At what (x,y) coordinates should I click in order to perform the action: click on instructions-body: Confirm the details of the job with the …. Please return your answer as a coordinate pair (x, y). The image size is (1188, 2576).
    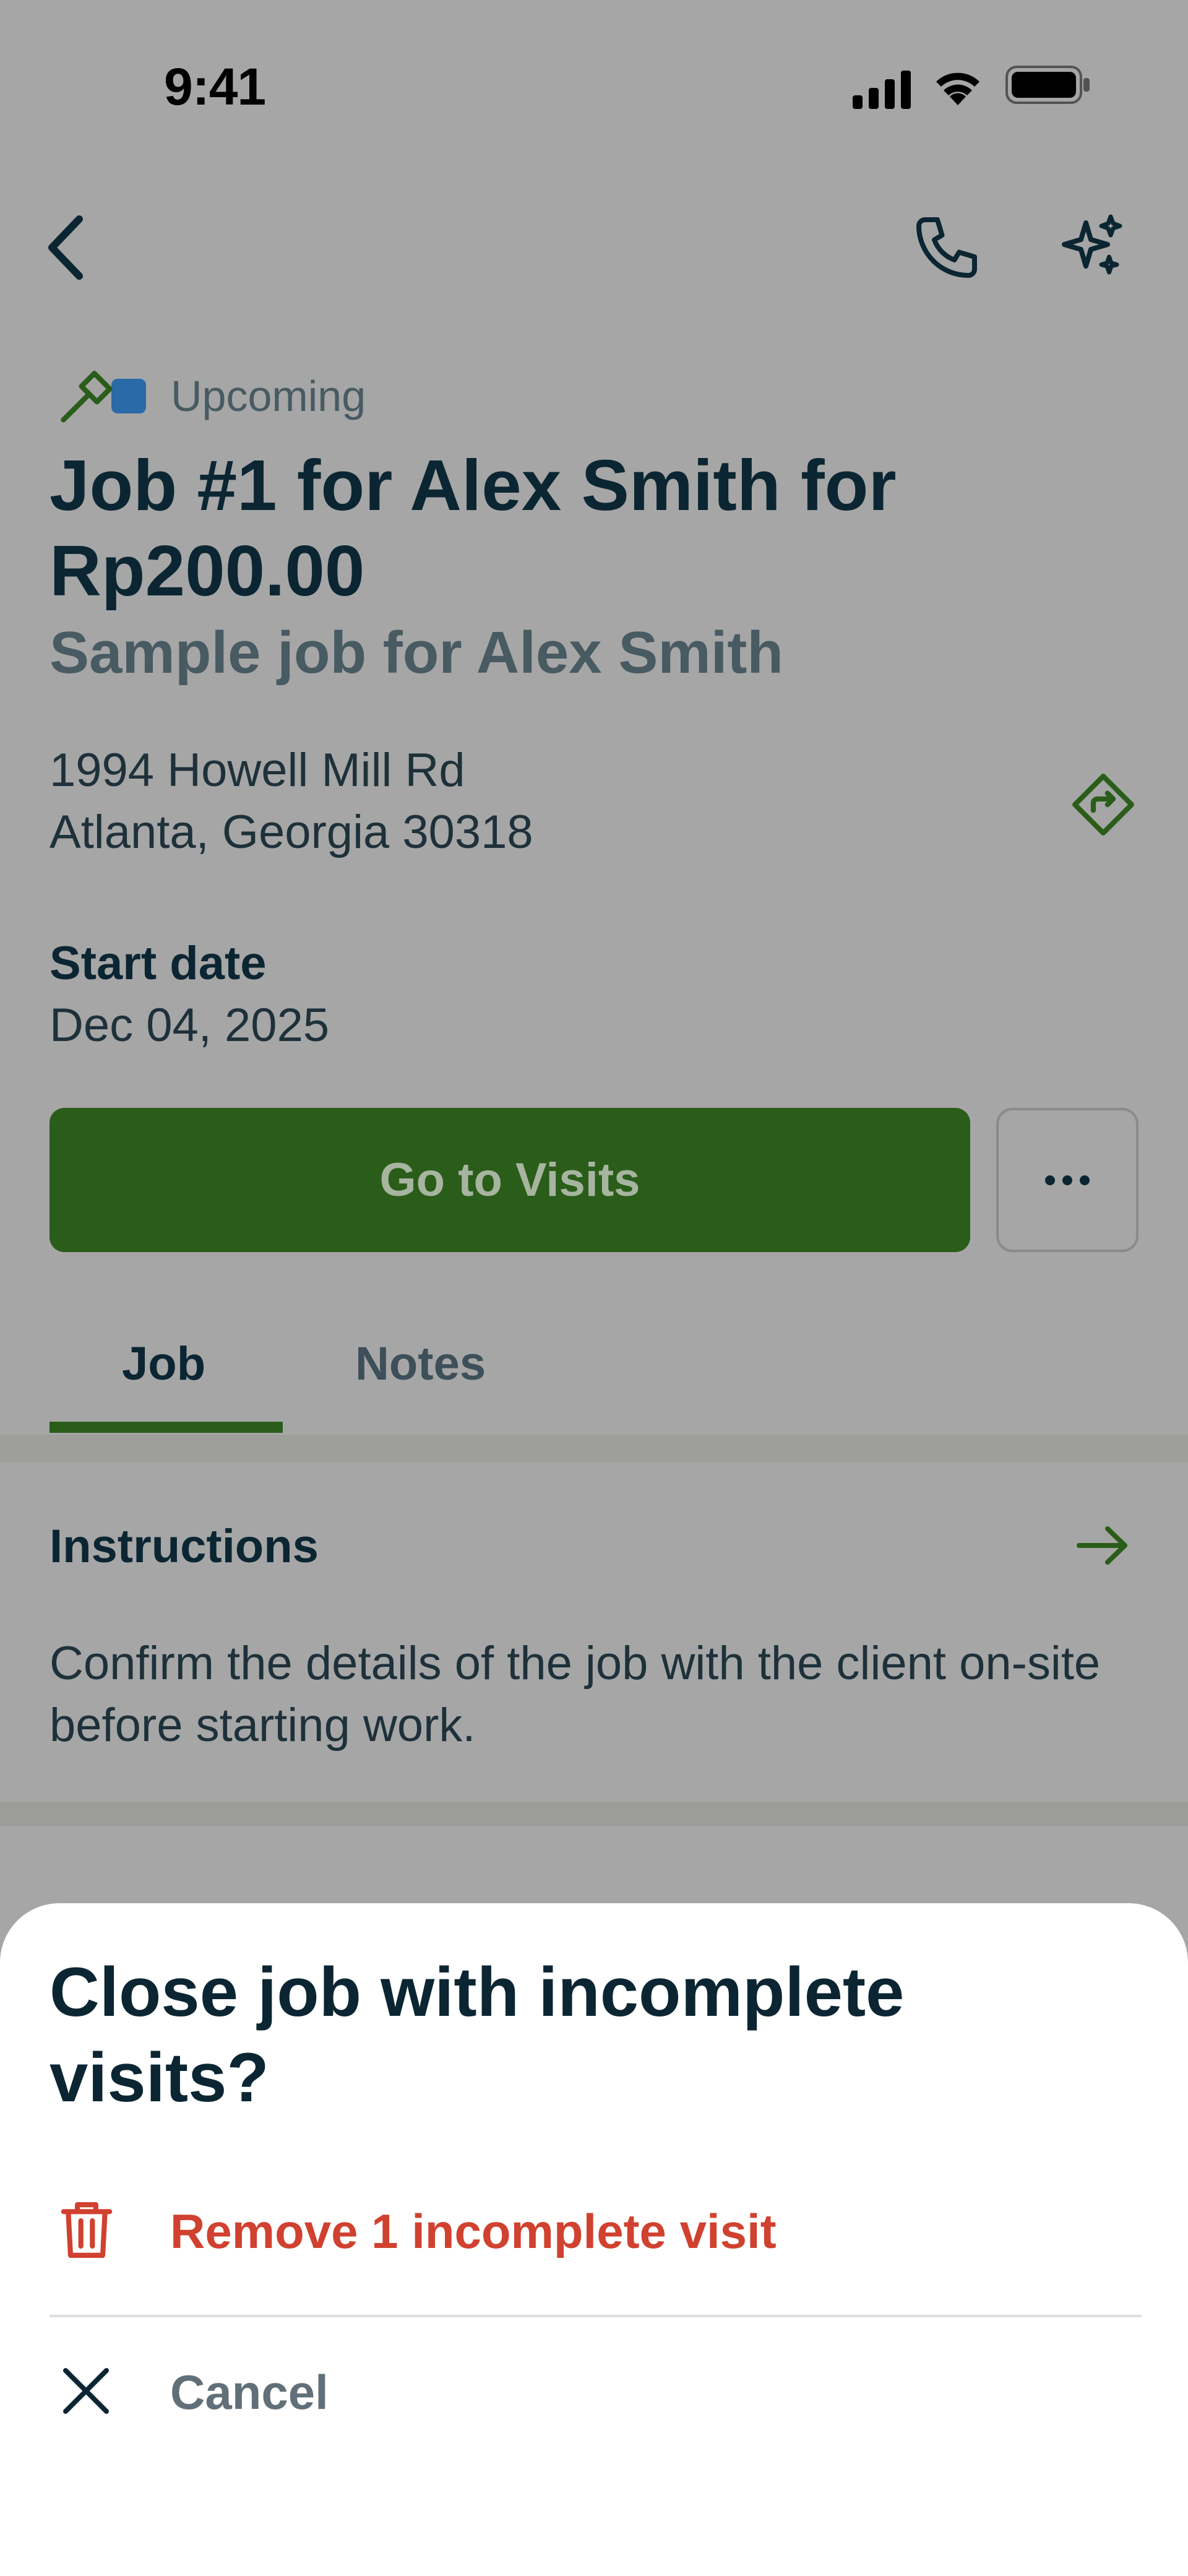
    Looking at the image, I should click on (575, 1694).